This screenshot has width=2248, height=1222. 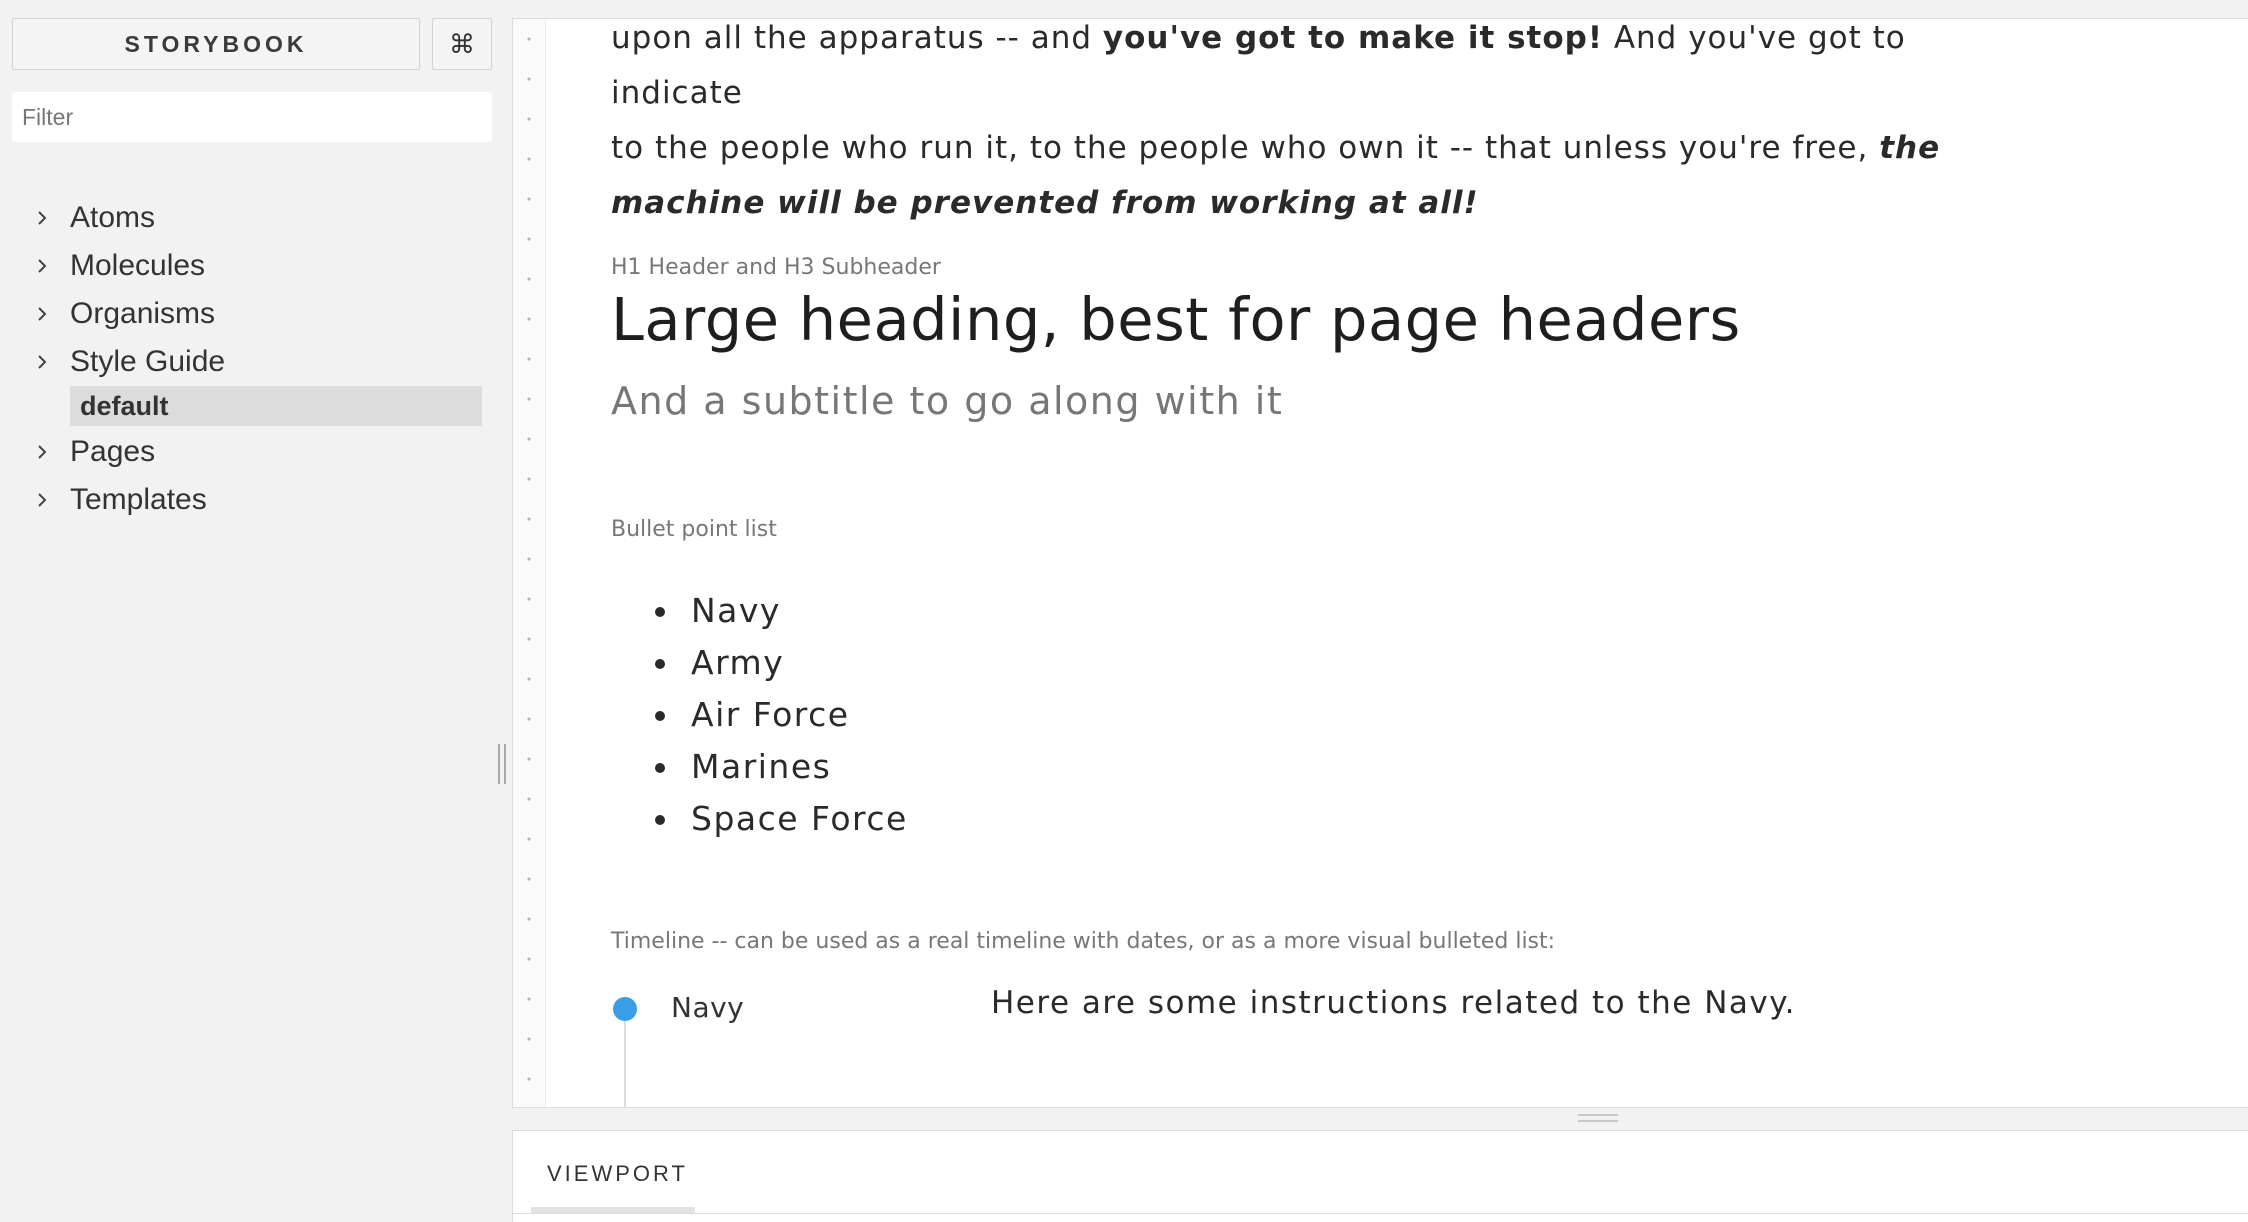 I want to click on tree-item-molecules: Molecules, so click(x=119, y=266).